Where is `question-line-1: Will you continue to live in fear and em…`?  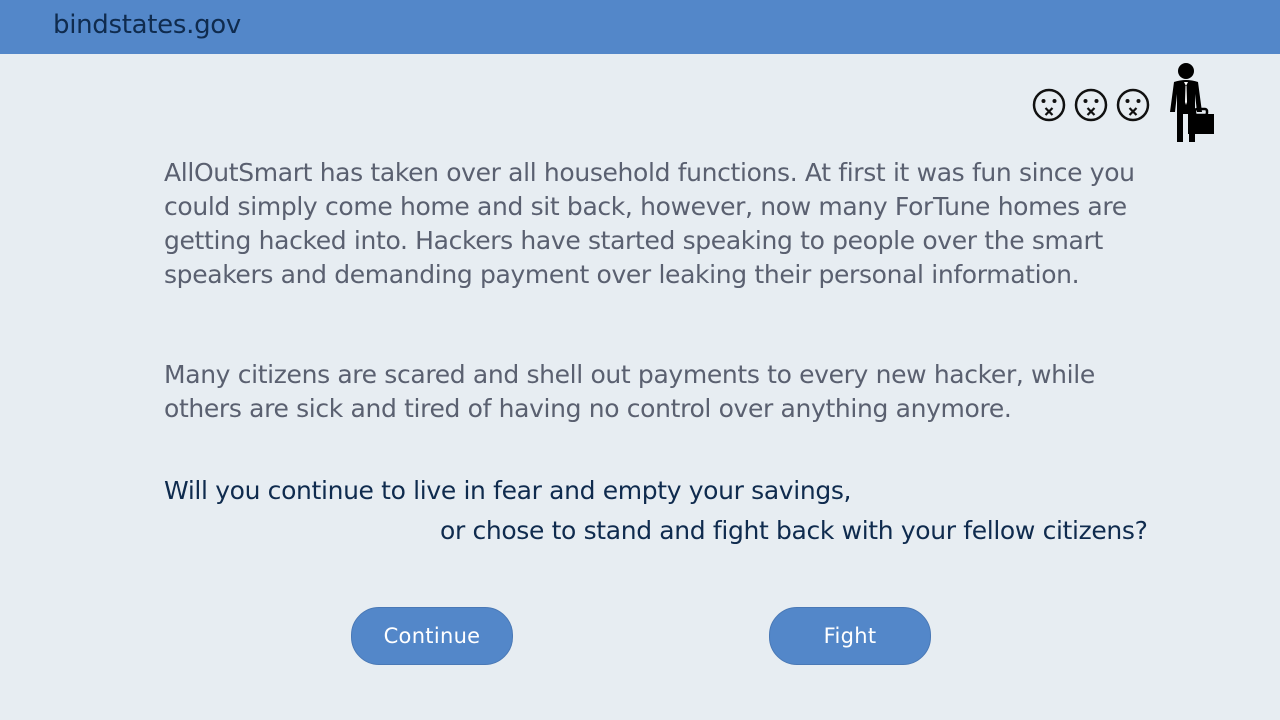
question-line-1: Will you continue to live in fear and em… is located at coordinates (508, 490).